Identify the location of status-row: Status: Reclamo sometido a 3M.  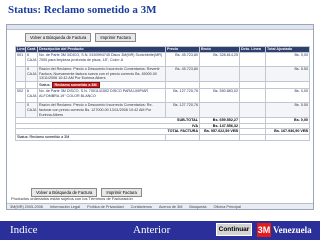
(162, 85).